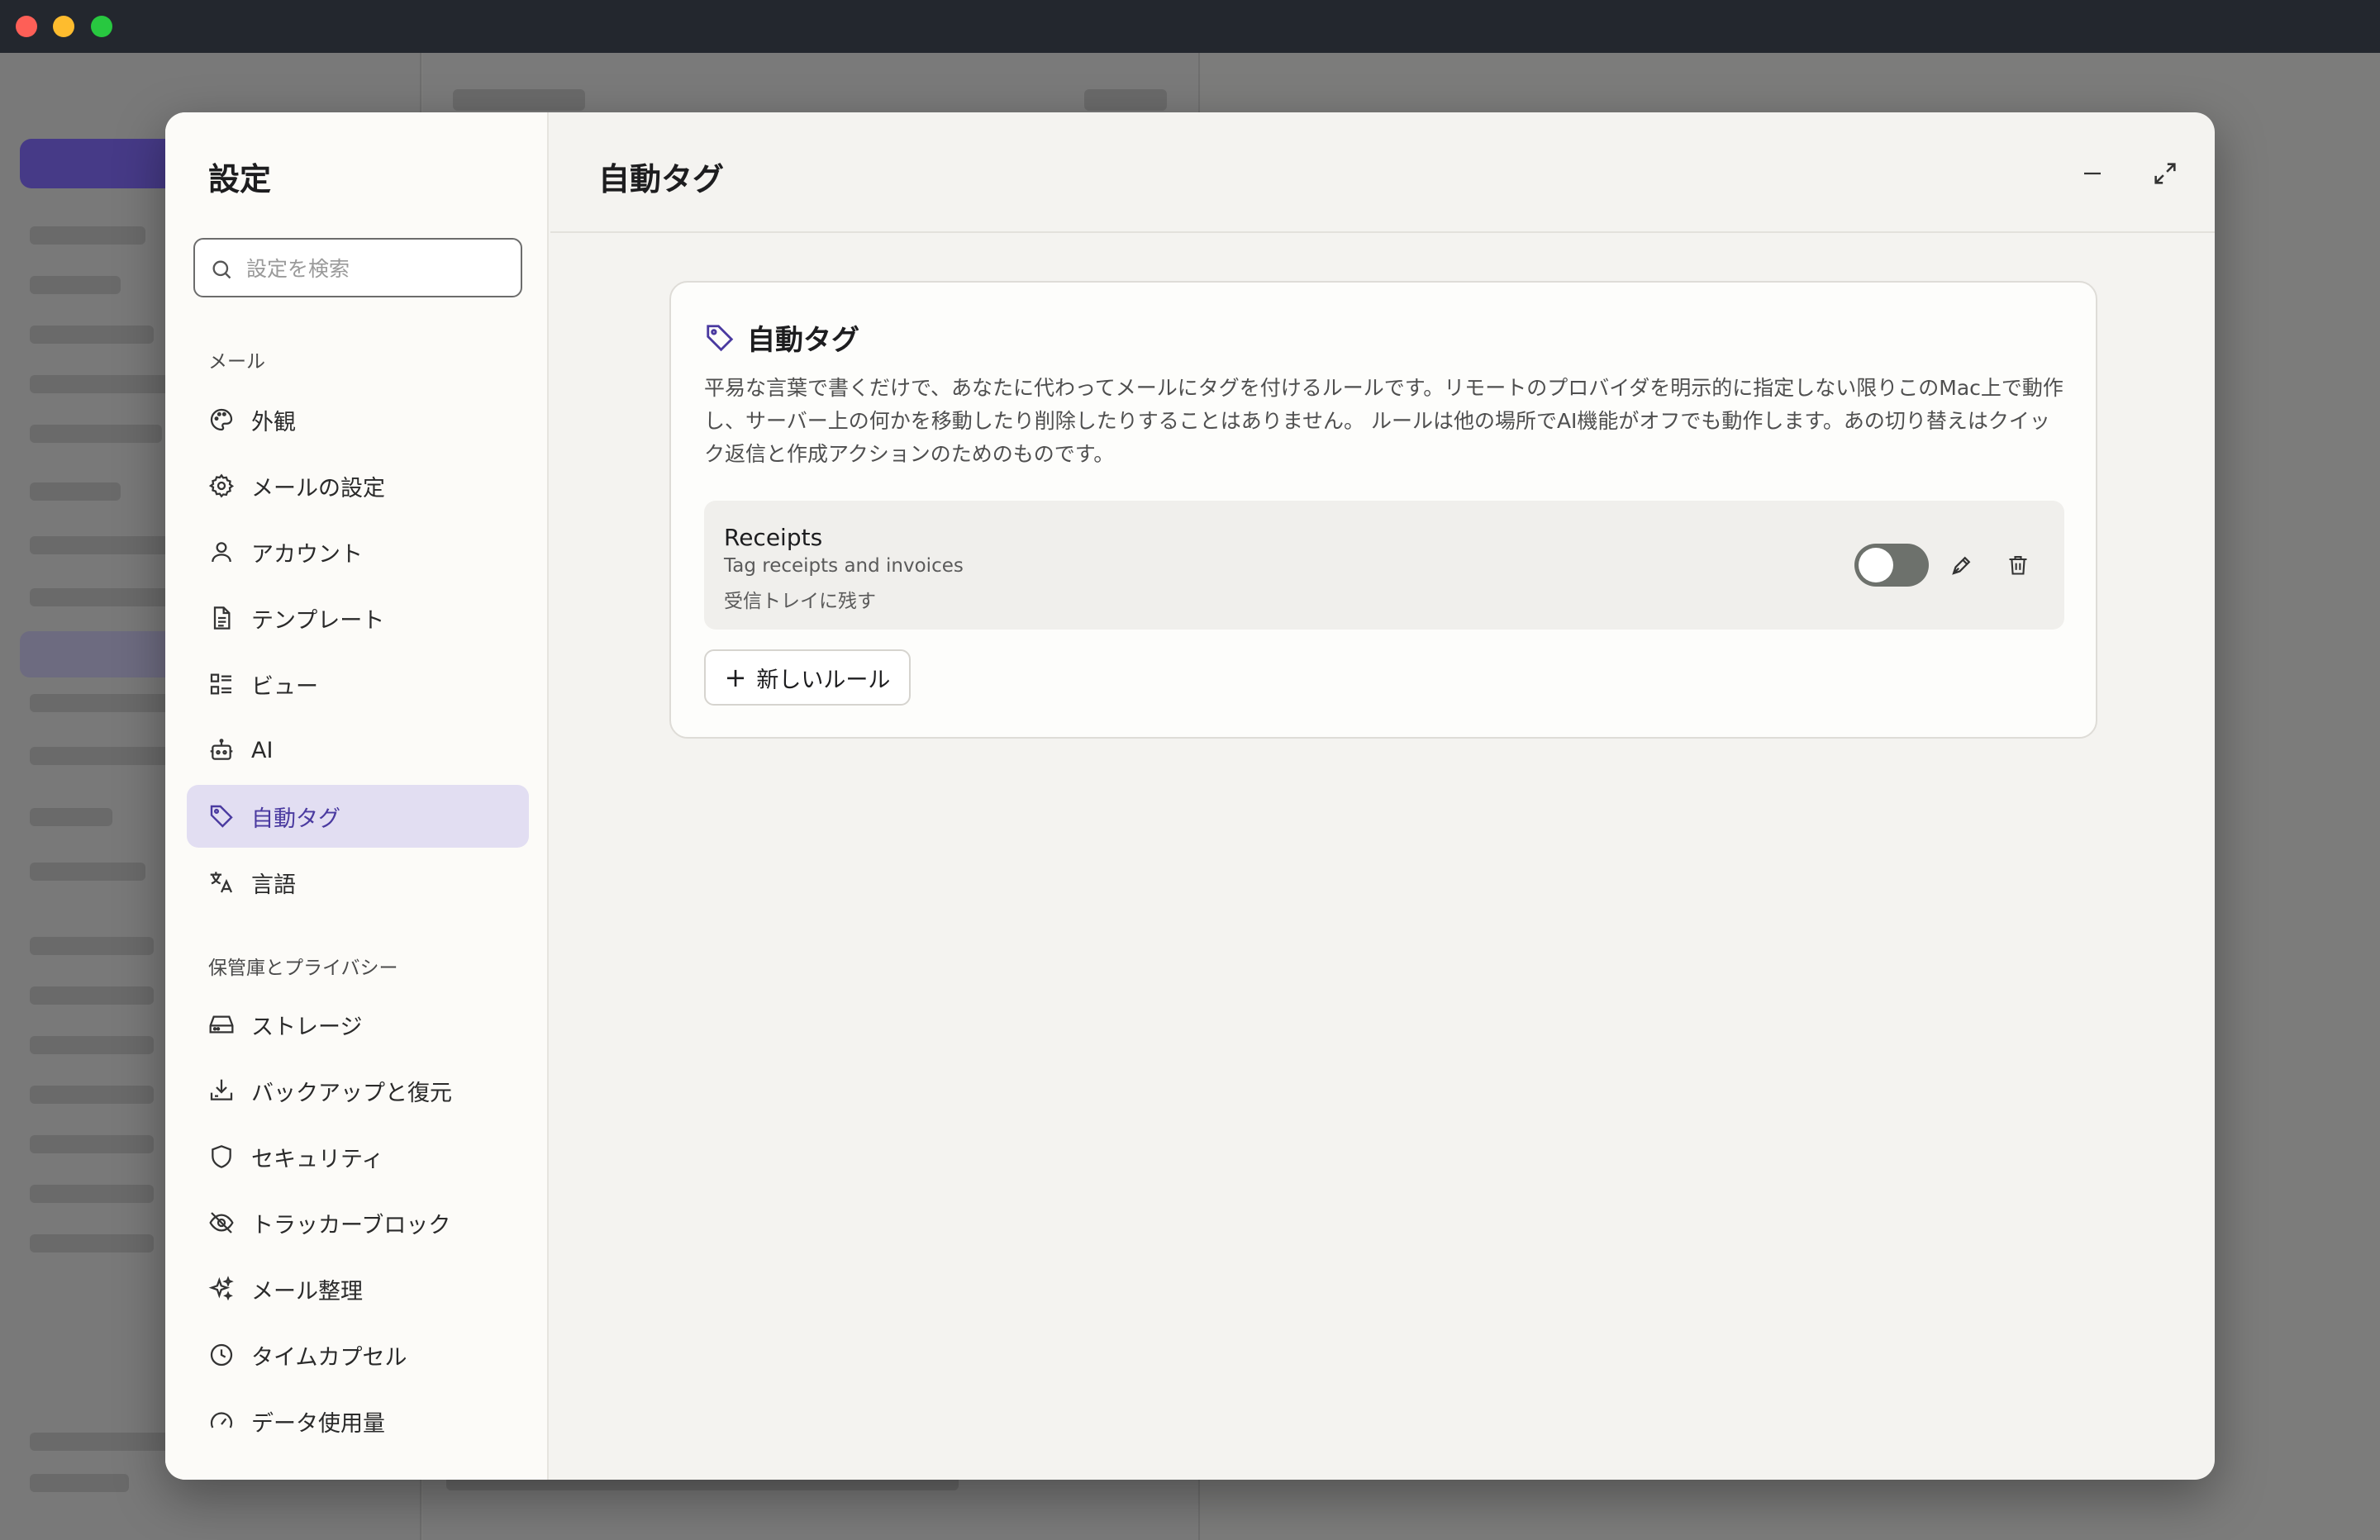 This screenshot has height=1540, width=2380. What do you see at coordinates (307, 1027) in the screenshot?
I see `sidebar-item-label: ストレージ` at bounding box center [307, 1027].